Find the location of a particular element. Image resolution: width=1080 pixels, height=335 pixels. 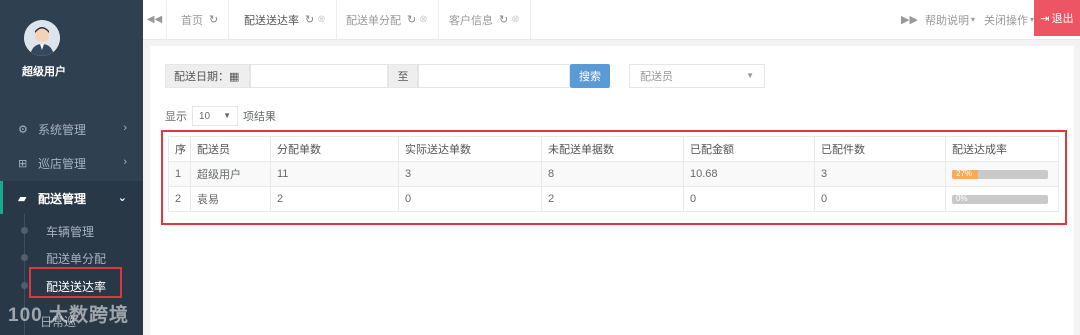

nav-system-management: ⚙ 系统管理 › is located at coordinates (71, 129).